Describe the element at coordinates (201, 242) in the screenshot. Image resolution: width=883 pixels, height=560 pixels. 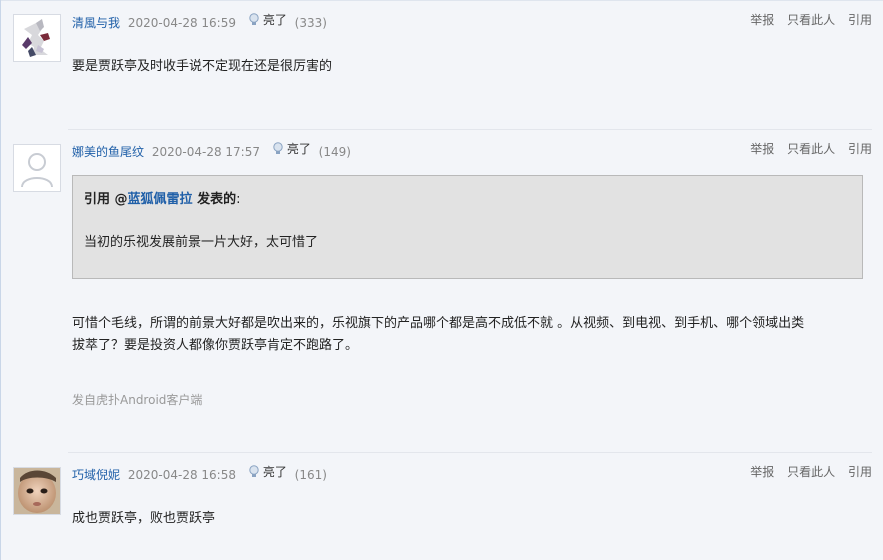
I see `quote-text: 当初的乐视发展前景一片大好，太可惜了` at that location.